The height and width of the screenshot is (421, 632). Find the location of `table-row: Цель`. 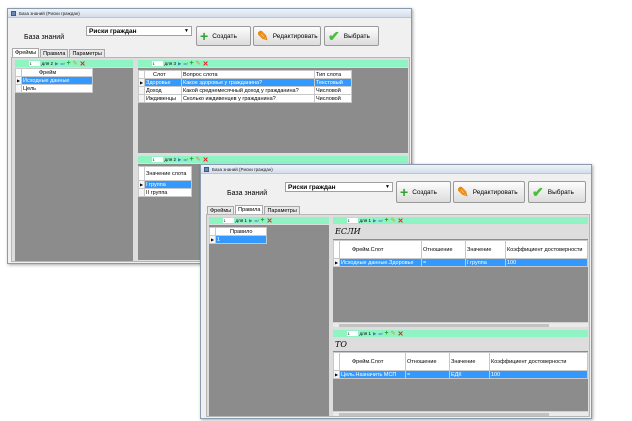

table-row: Цель is located at coordinates (54, 88).